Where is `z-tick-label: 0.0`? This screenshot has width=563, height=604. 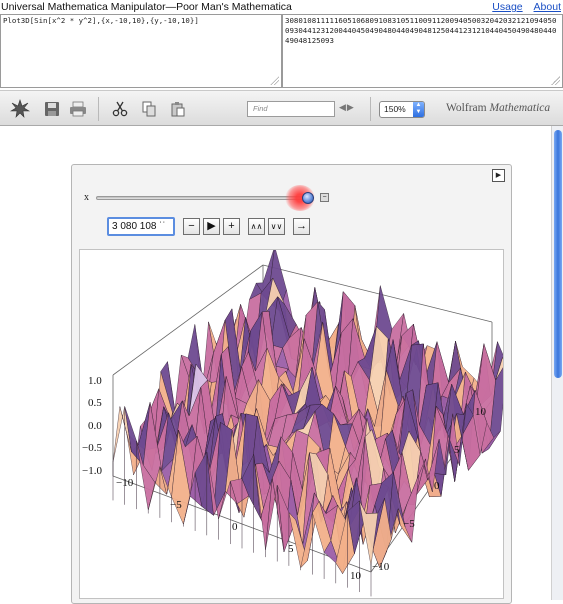 z-tick-label: 0.0 is located at coordinates (95, 426).